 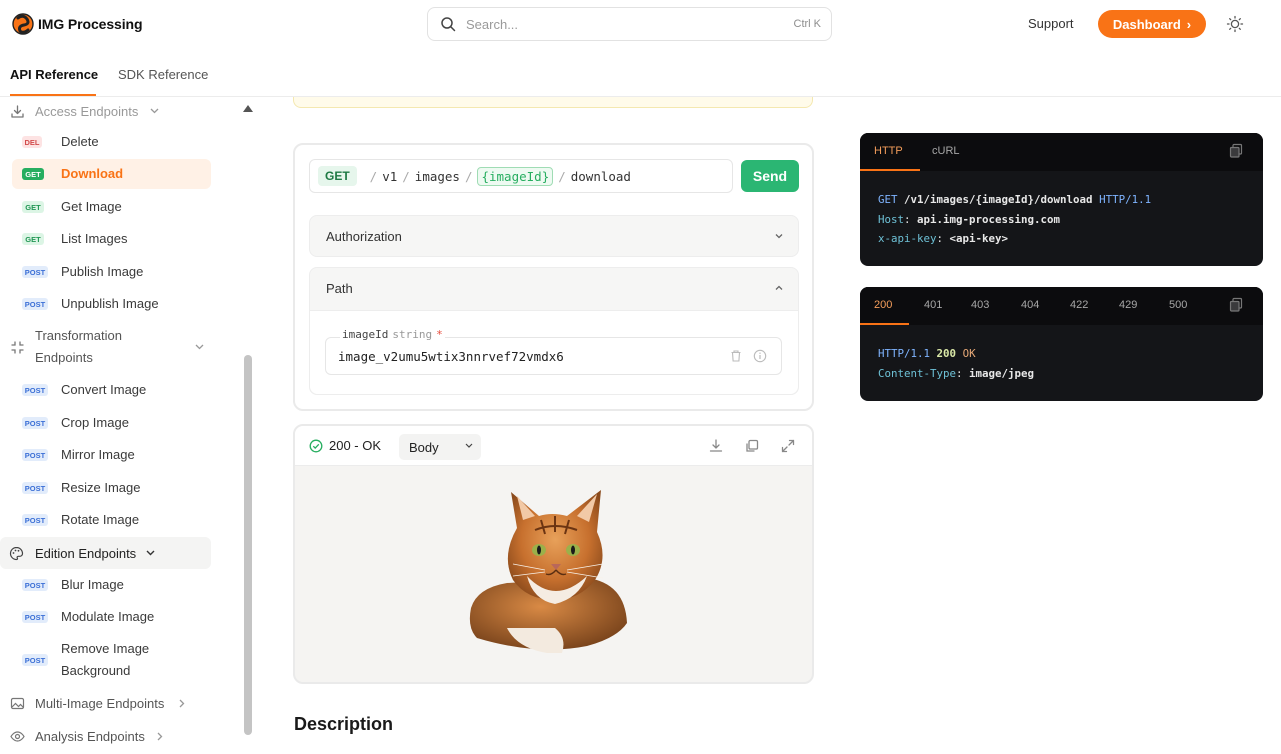 What do you see at coordinates (87, 111) in the screenshot?
I see `sidebar-group-label: Access Endpoints` at bounding box center [87, 111].